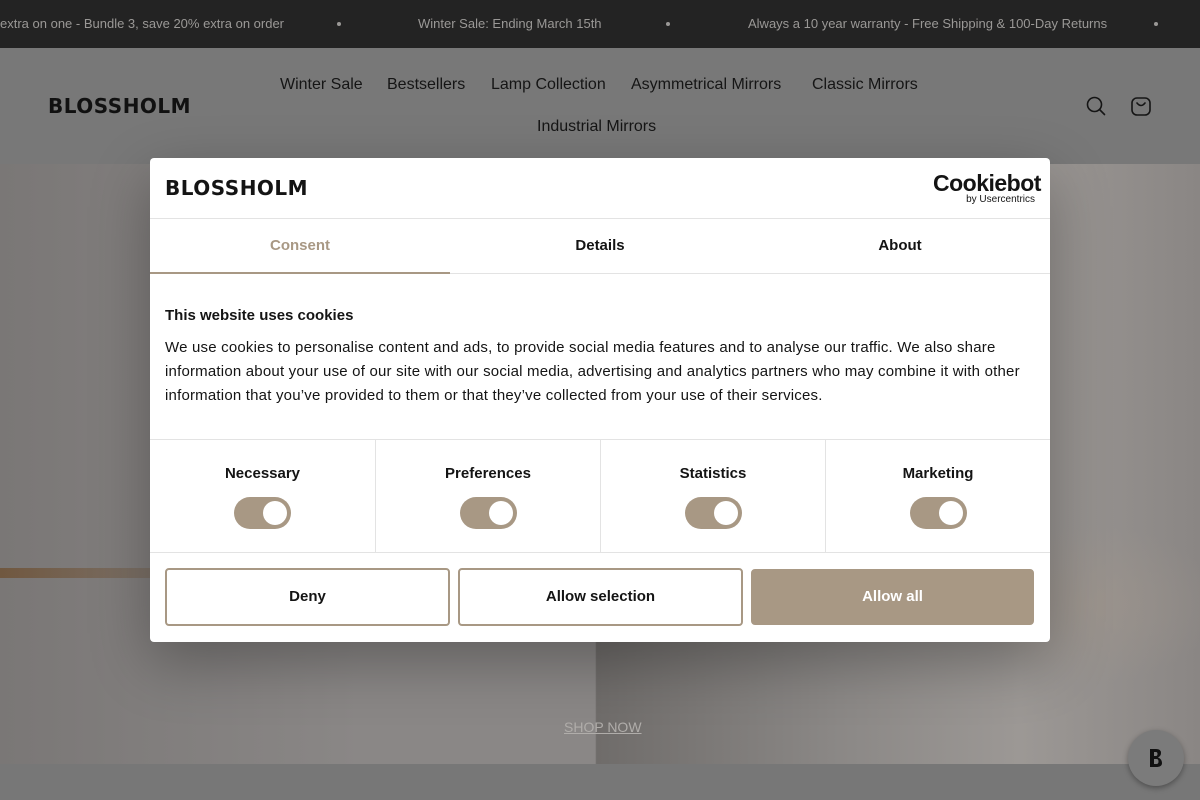 The height and width of the screenshot is (800, 1200). Describe the element at coordinates (938, 473) in the screenshot. I see `toggle-label: Marketing` at that location.